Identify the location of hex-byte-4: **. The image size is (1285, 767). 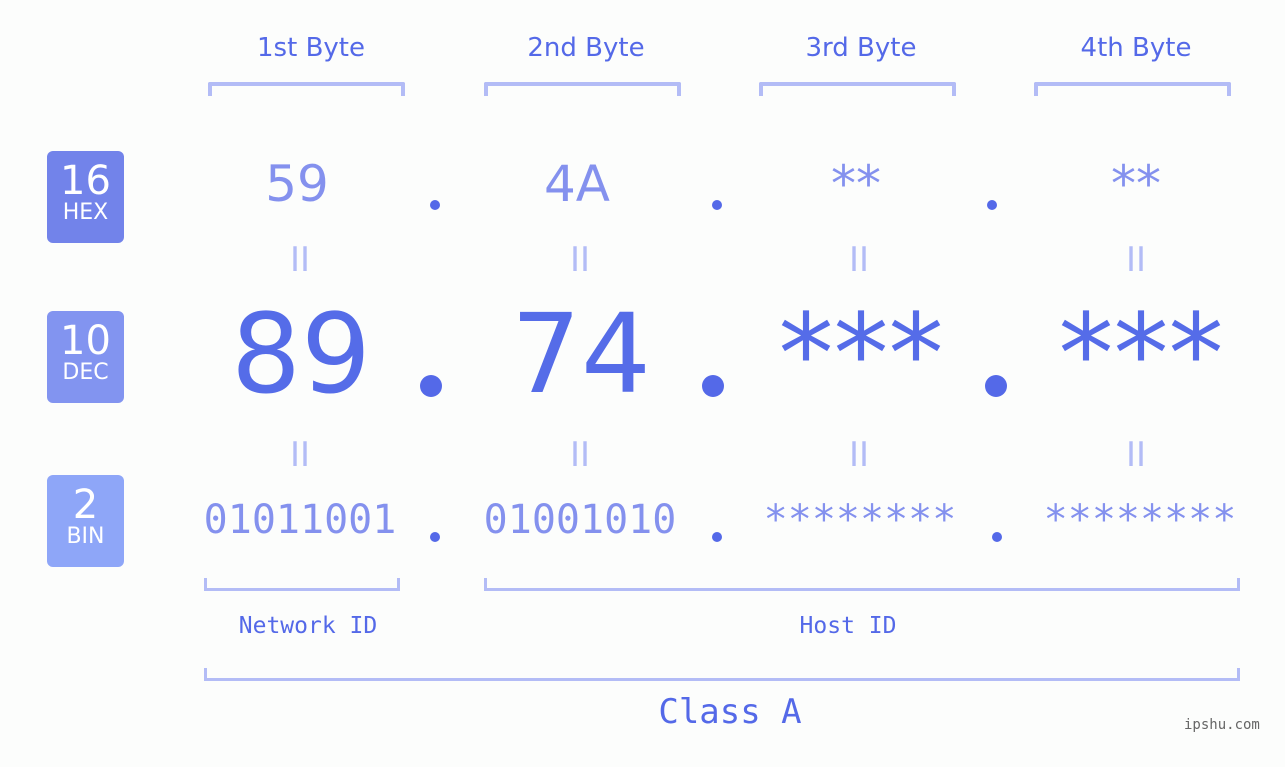
(1136, 184).